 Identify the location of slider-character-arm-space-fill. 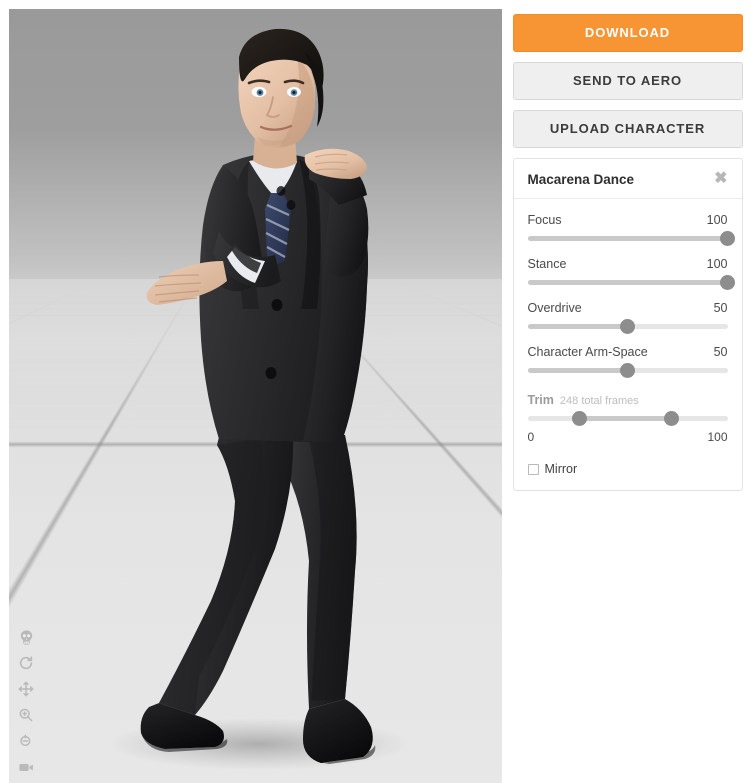
(577, 370).